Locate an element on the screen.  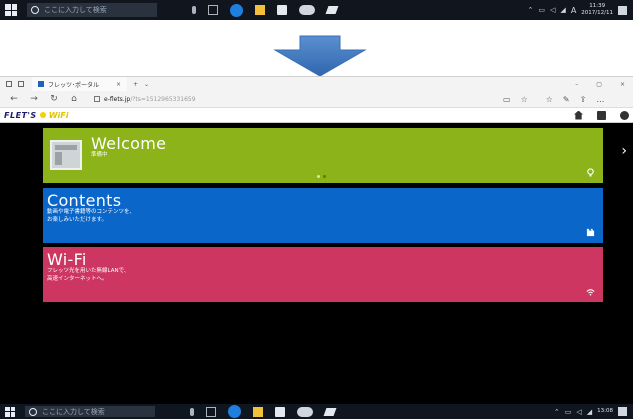
carousel-dots is located at coordinates (321, 176).